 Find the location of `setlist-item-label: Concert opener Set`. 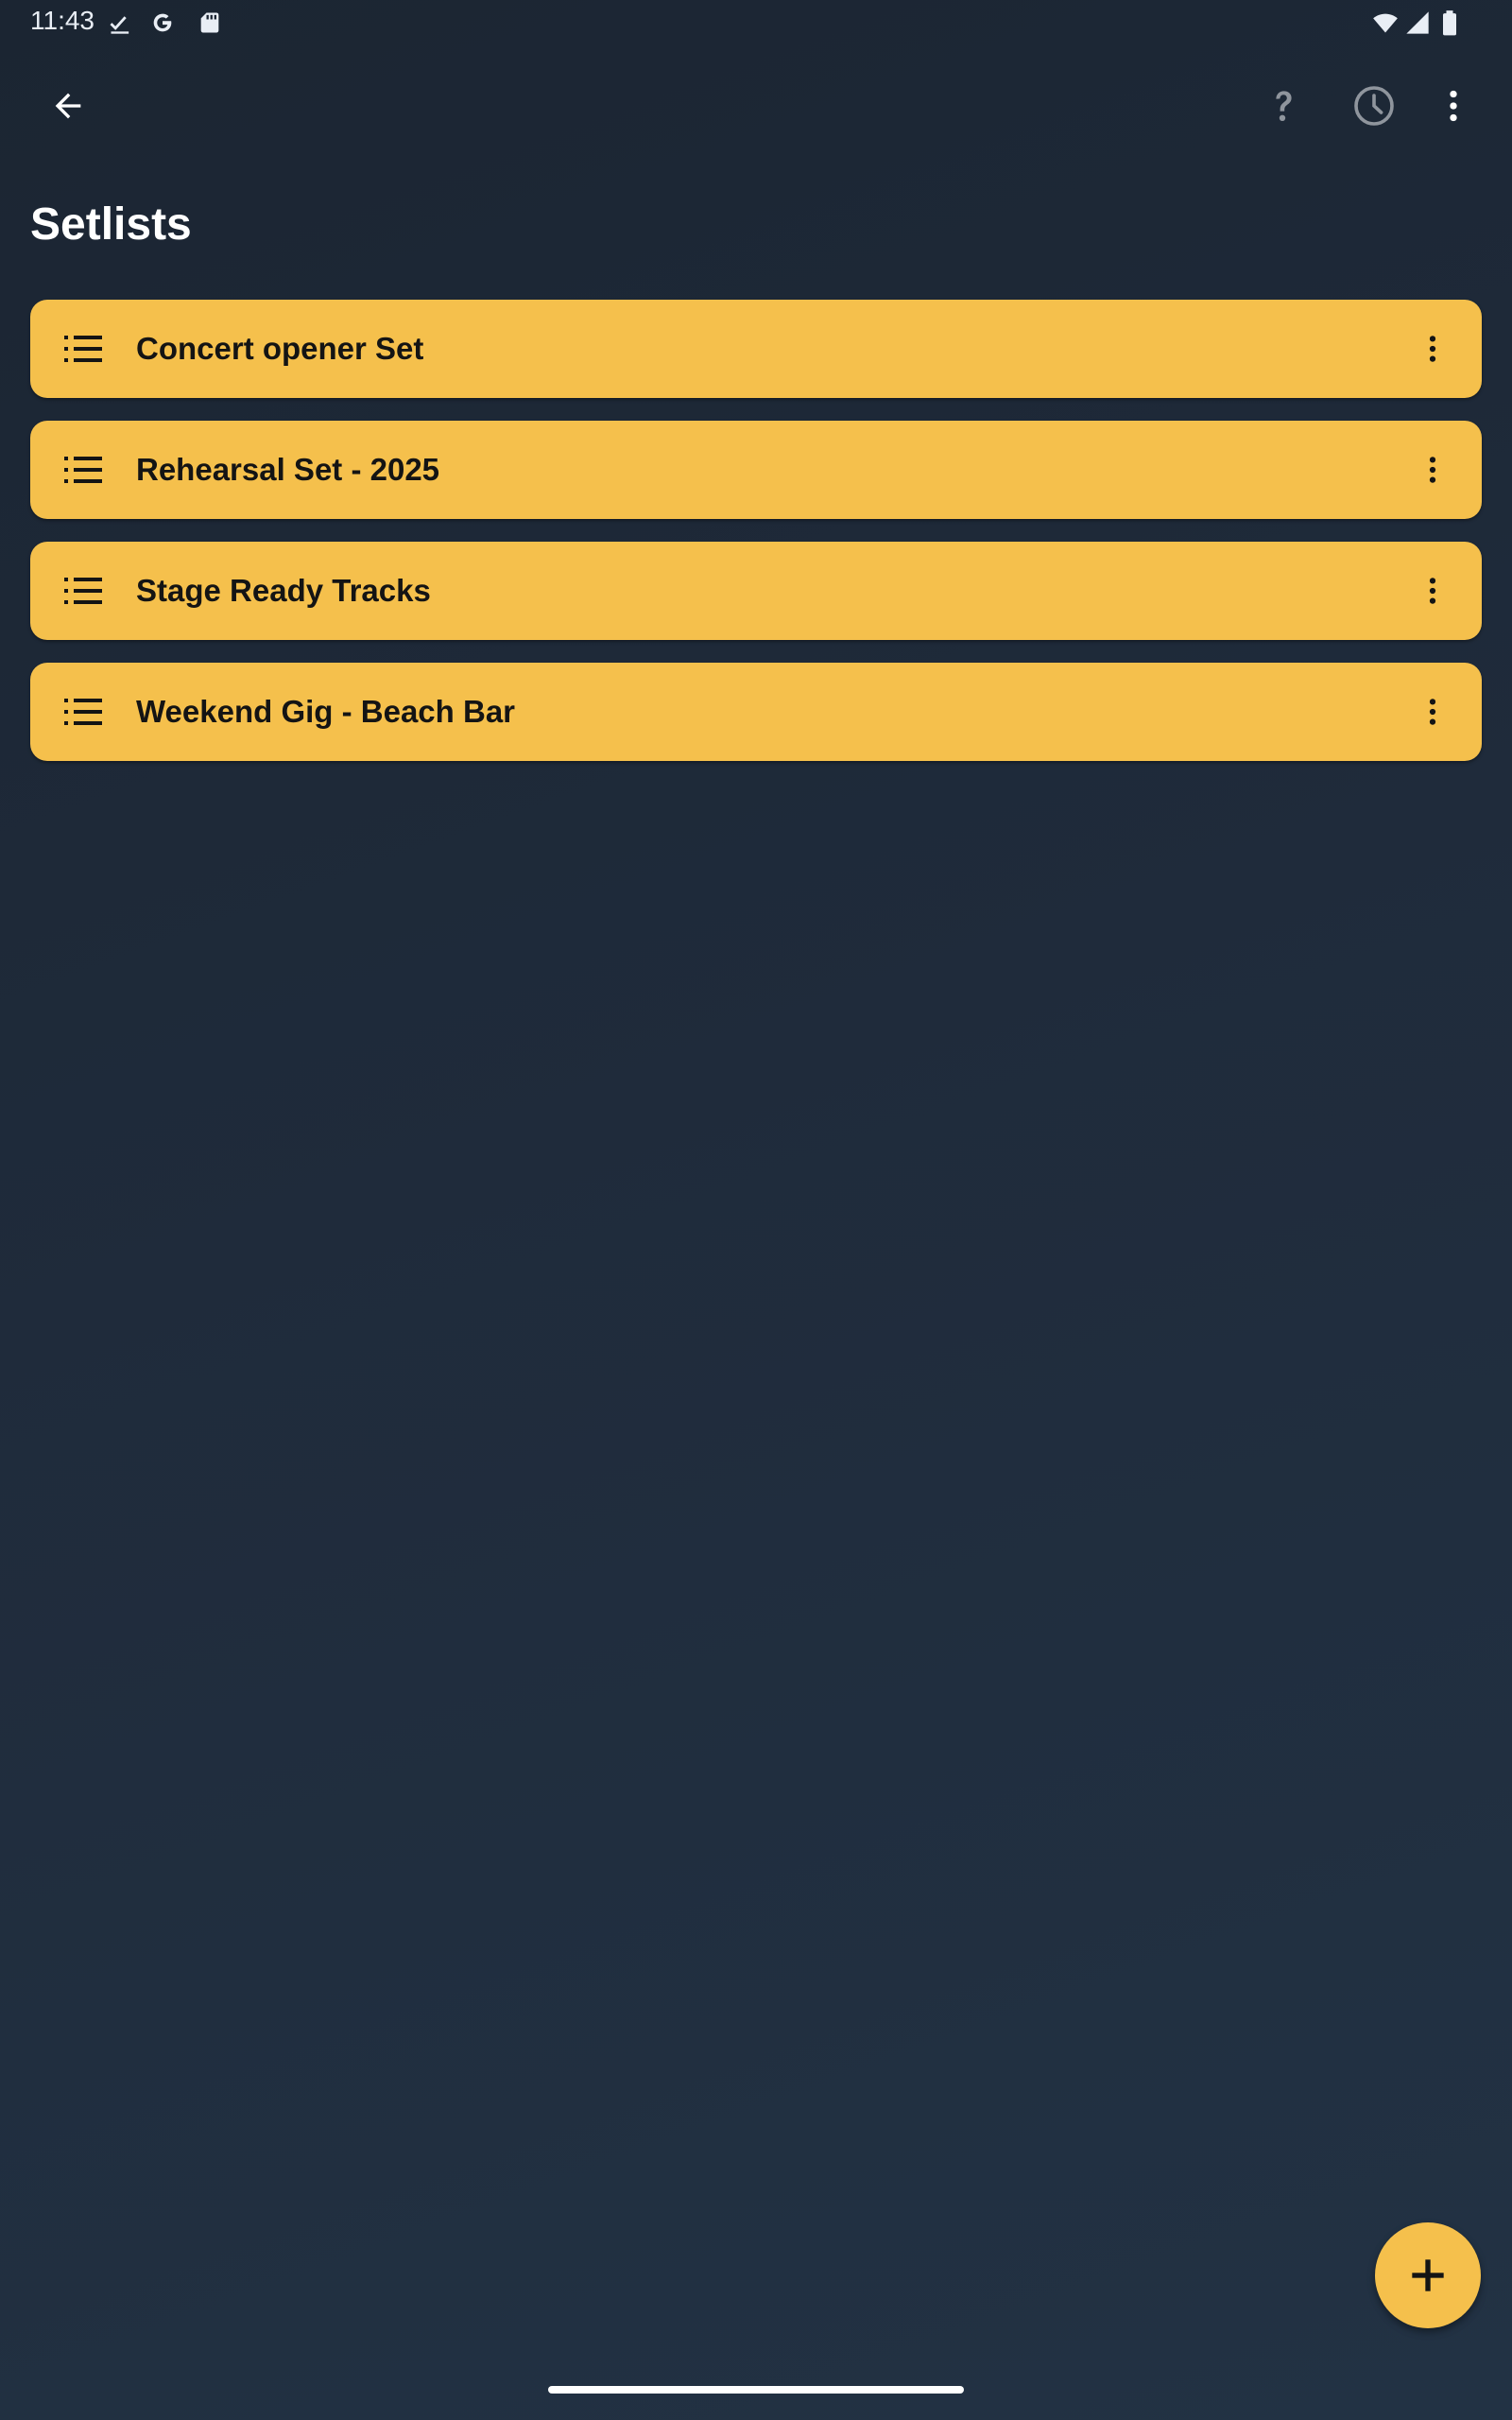

setlist-item-label: Concert opener Set is located at coordinates (280, 348).